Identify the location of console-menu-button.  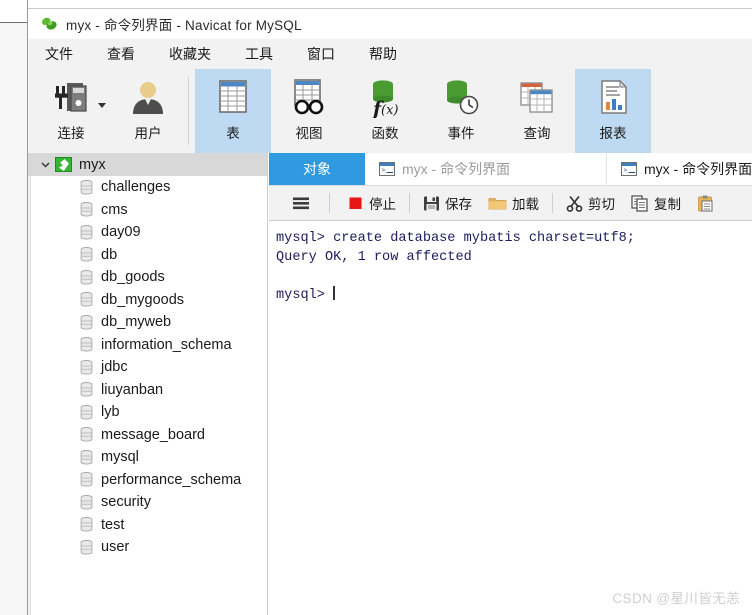
(301, 203).